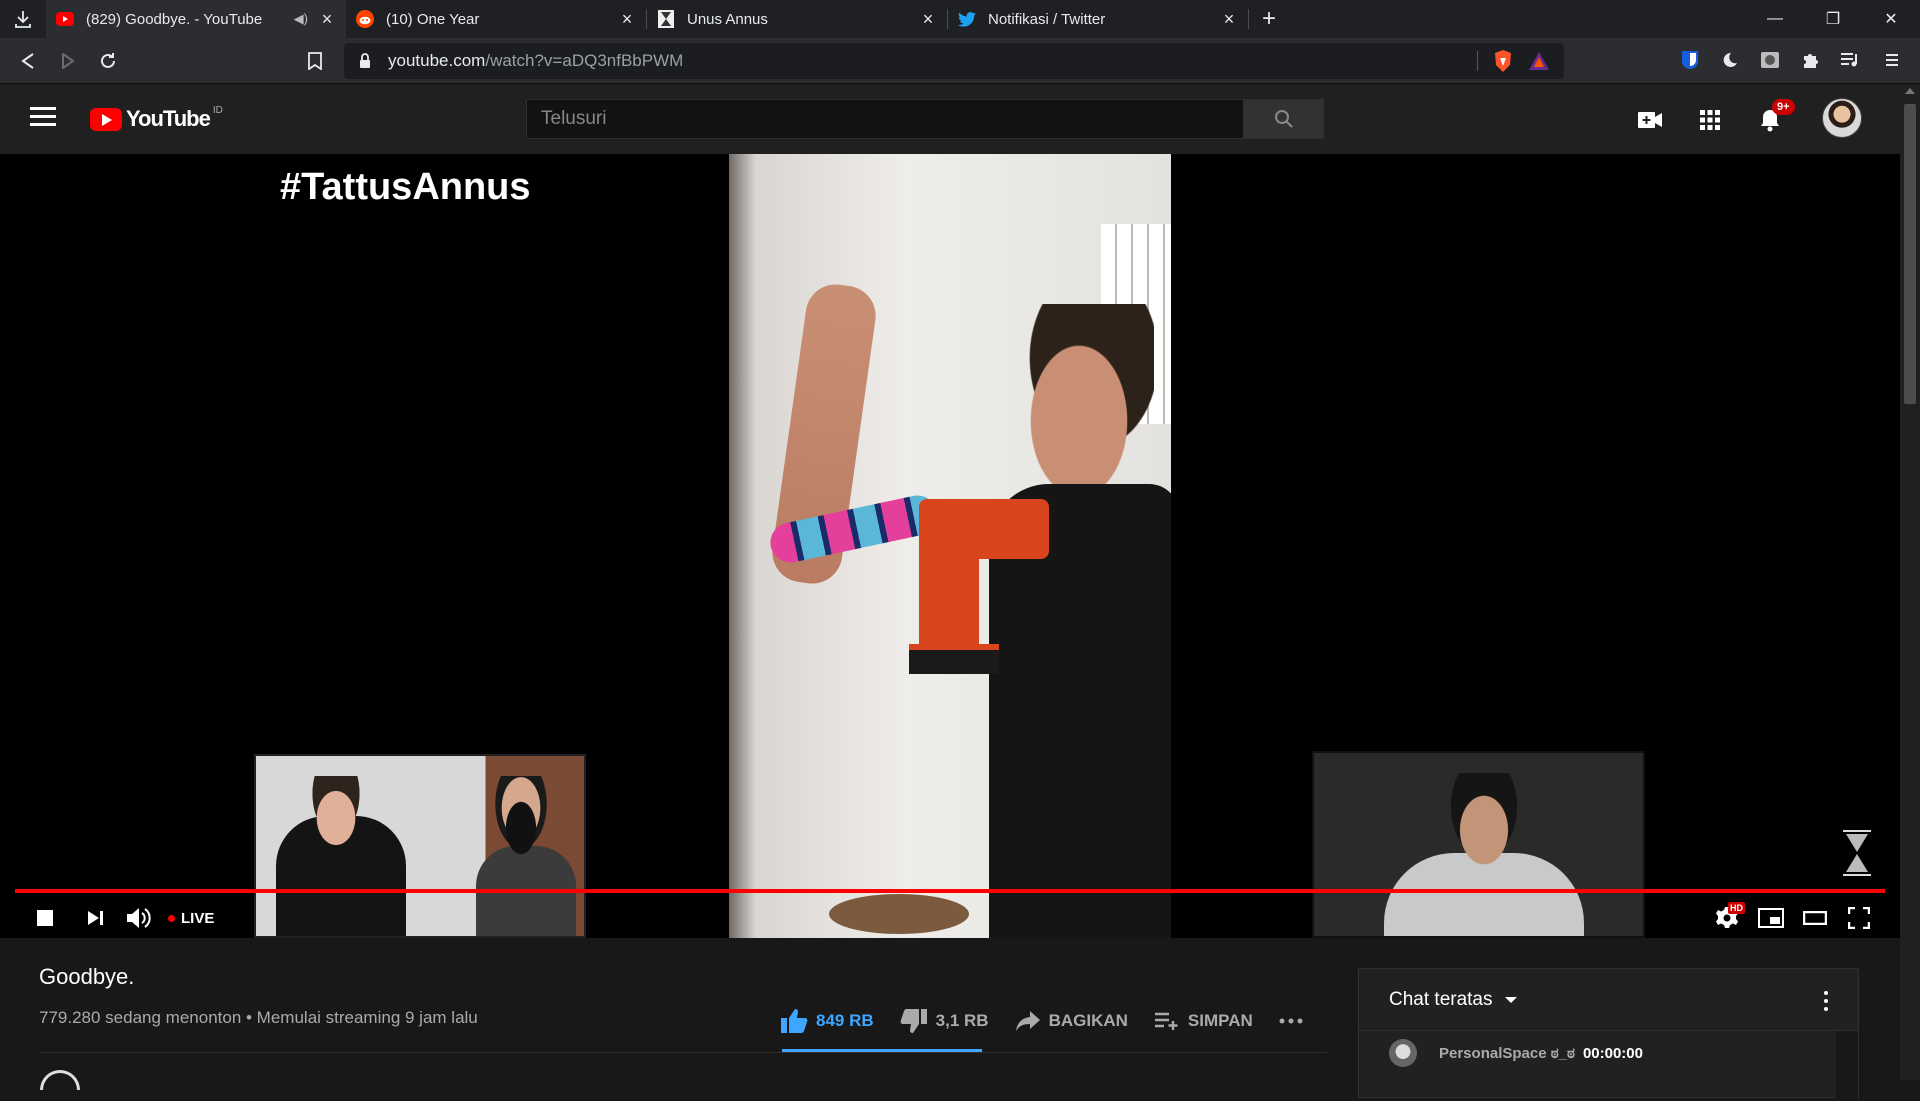  I want to click on youtube-logo: YouTube ID, so click(156, 118).